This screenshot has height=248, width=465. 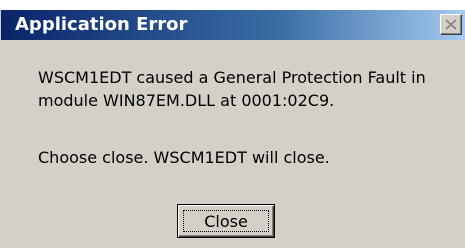 What do you see at coordinates (233, 25) in the screenshot?
I see `title-bar: Application Error` at bounding box center [233, 25].